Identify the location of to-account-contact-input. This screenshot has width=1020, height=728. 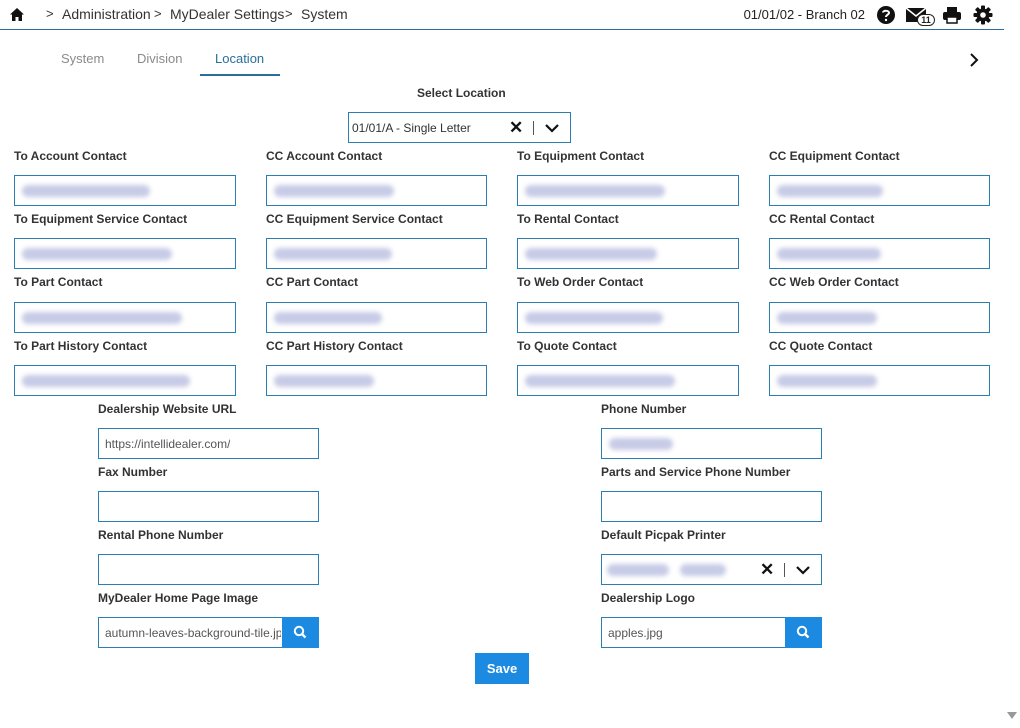
(125, 190).